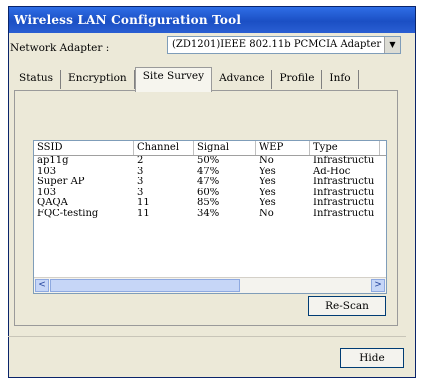 The image size is (422, 381). I want to click on rescan-button: Re-Scan, so click(347, 306).